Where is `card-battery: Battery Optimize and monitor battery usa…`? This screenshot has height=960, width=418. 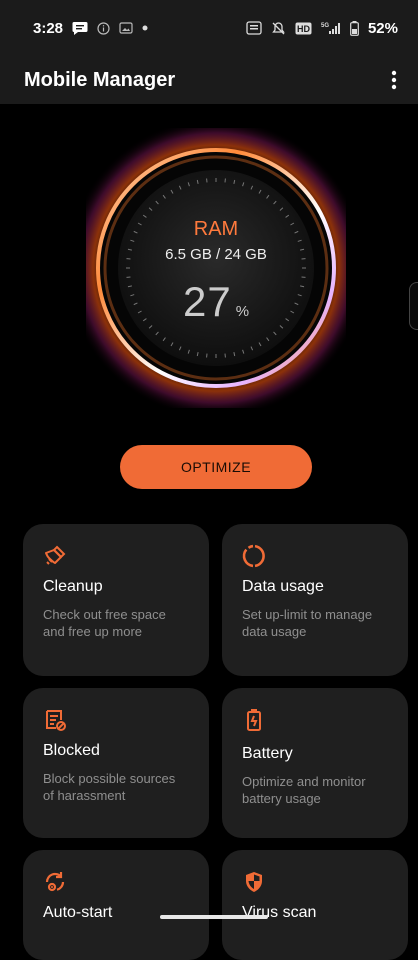
card-battery: Battery Optimize and monitor battery usa… is located at coordinates (315, 763).